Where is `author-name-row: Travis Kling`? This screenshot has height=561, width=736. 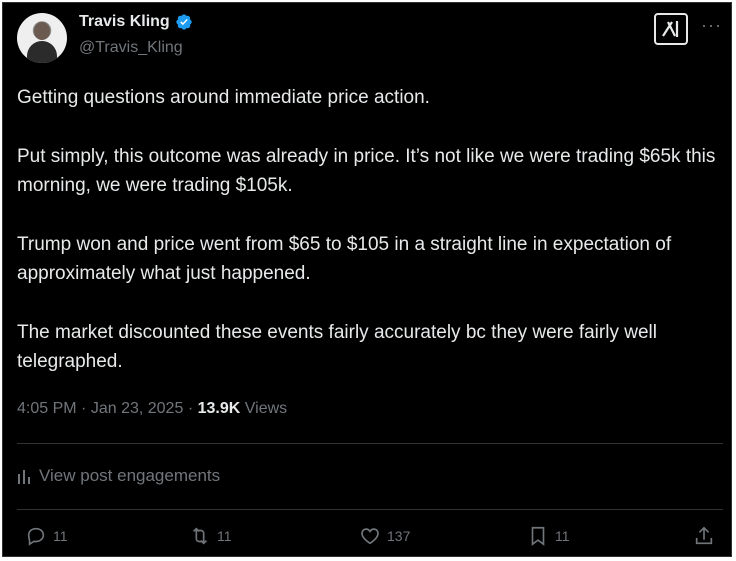
author-name-row: Travis Kling is located at coordinates (136, 22).